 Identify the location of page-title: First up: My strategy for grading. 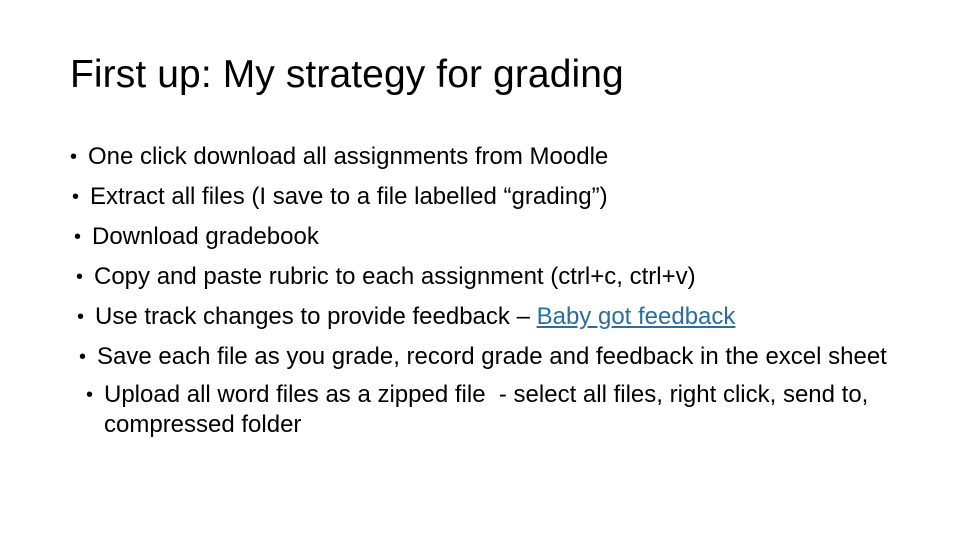
(347, 74).